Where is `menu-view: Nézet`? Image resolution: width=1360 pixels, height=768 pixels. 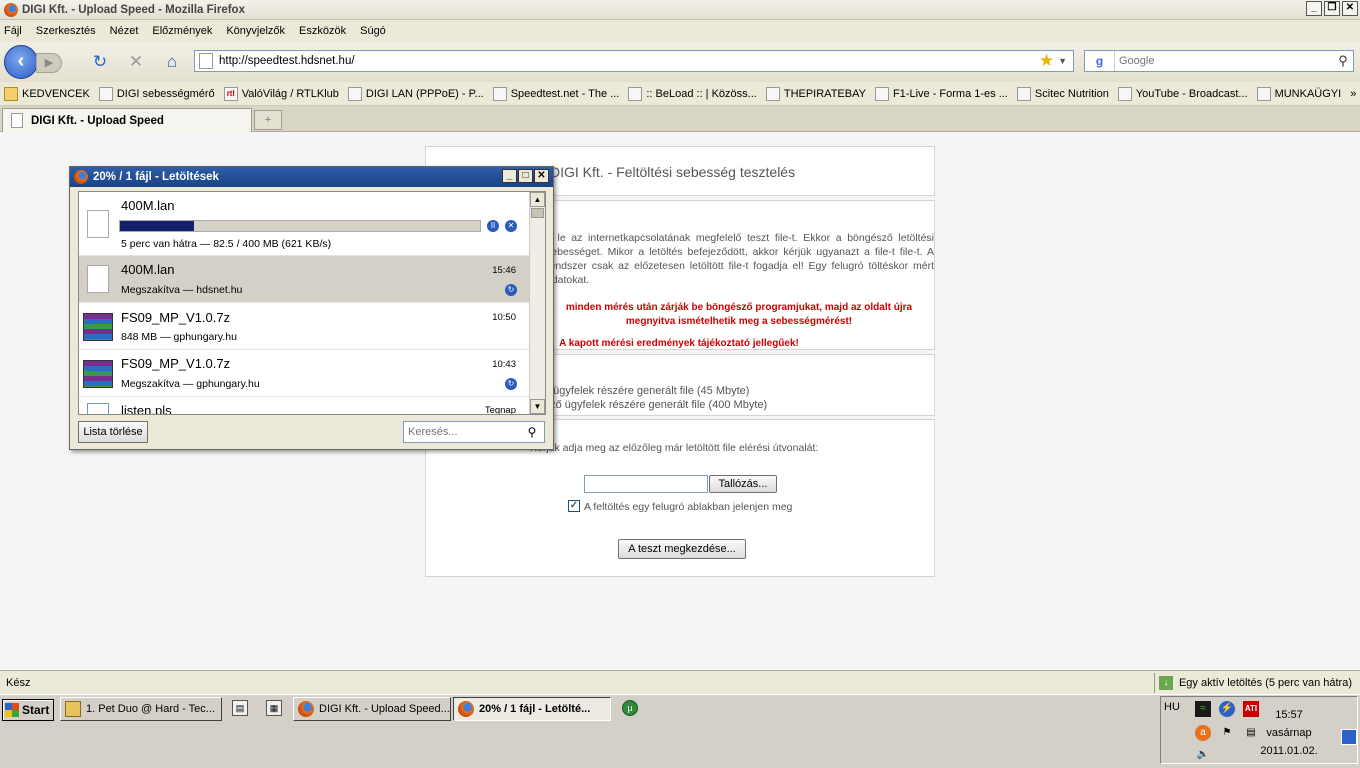 menu-view: Nézet is located at coordinates (124, 31).